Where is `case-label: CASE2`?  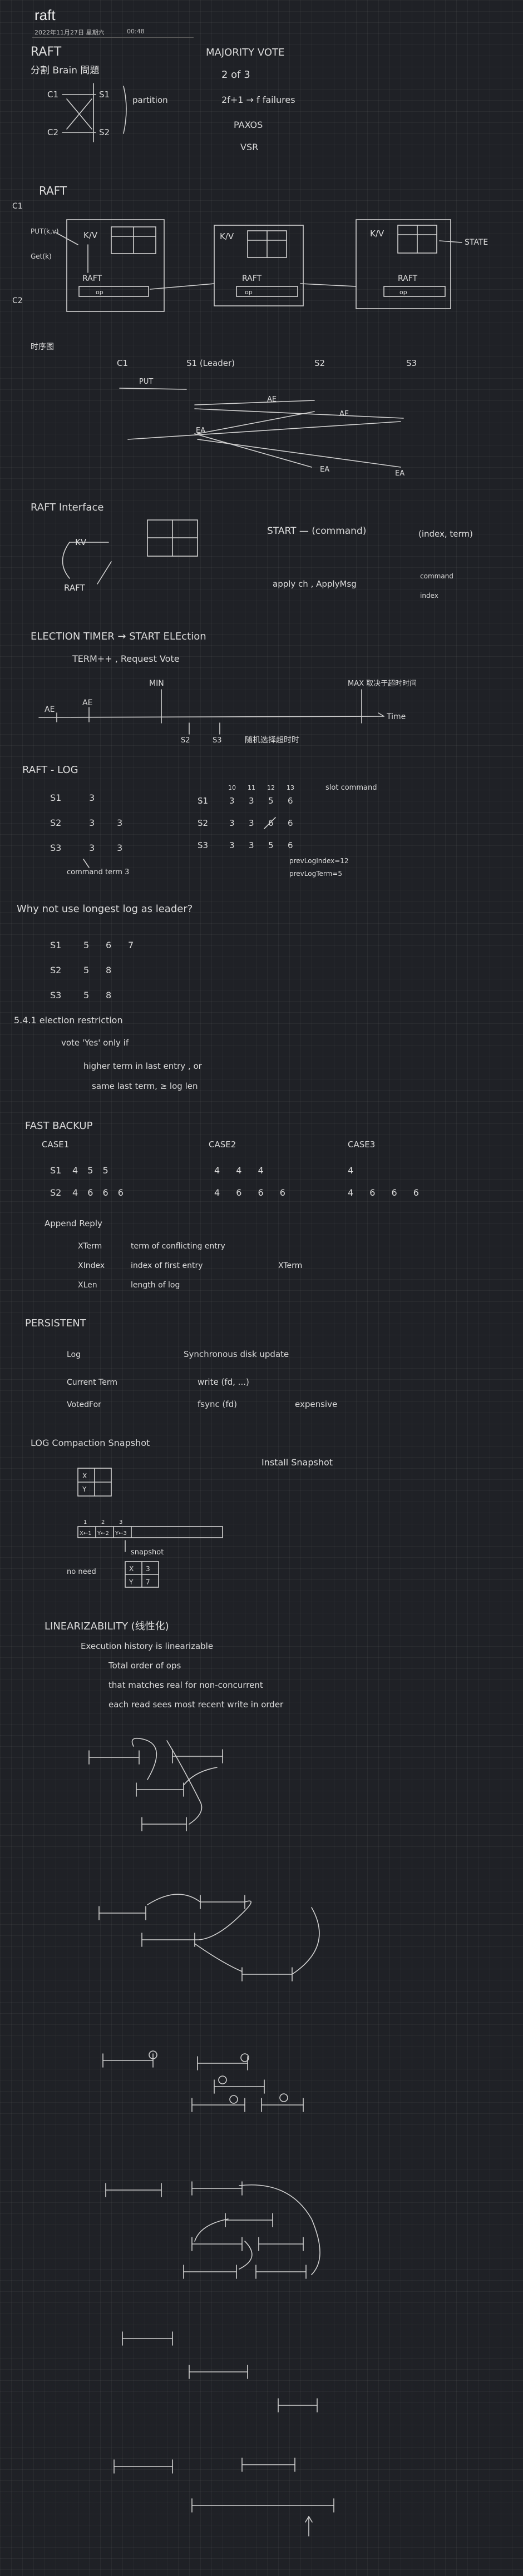 case-label: CASE2 is located at coordinates (223, 1145).